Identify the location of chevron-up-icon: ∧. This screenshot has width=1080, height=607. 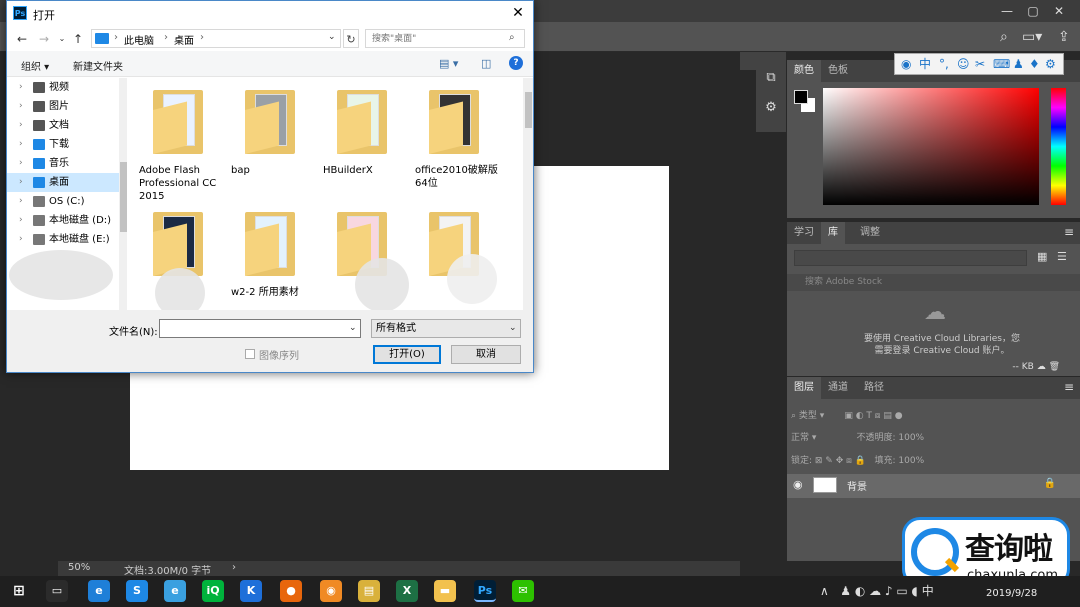
(824, 591).